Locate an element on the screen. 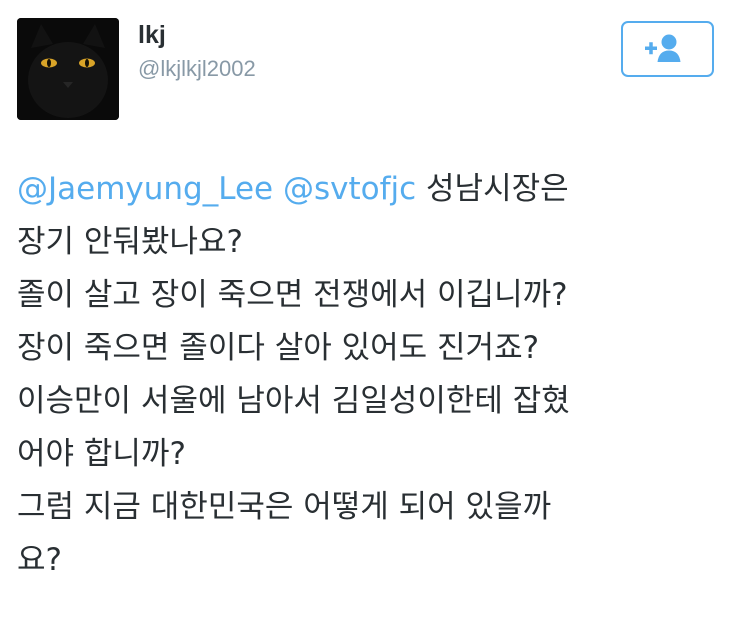  avatar is located at coordinates (68, 69).